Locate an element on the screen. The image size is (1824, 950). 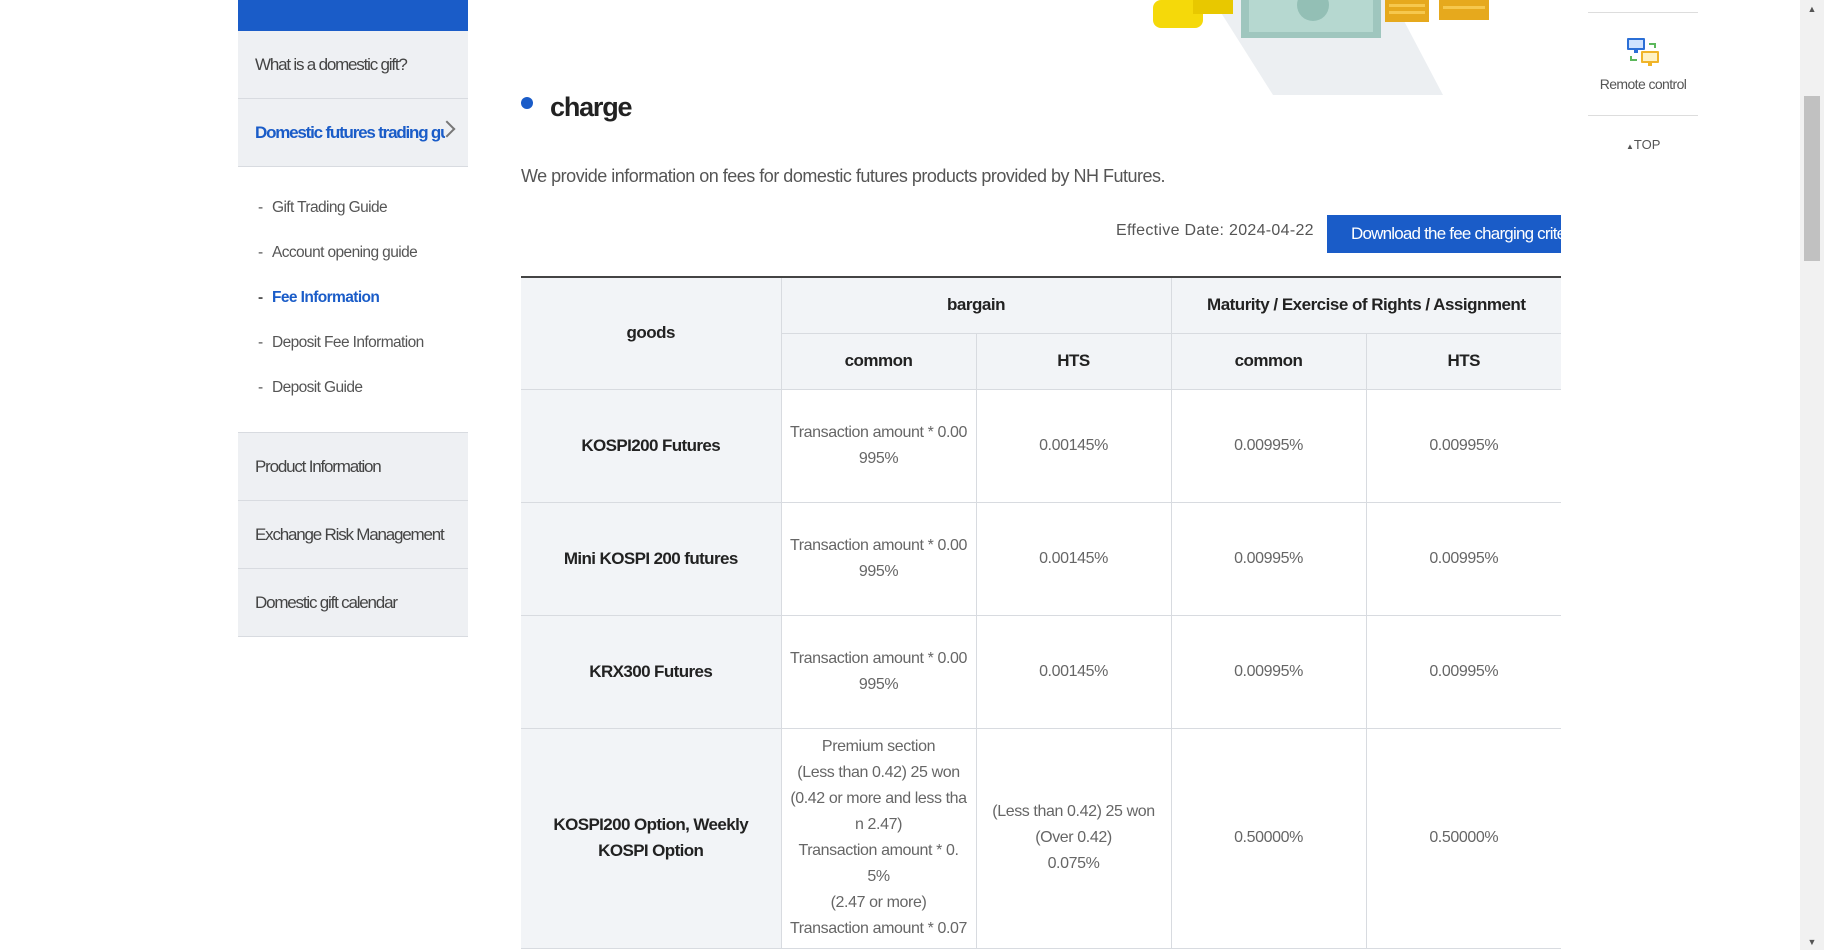
remote-control-icon is located at coordinates (1643, 52).